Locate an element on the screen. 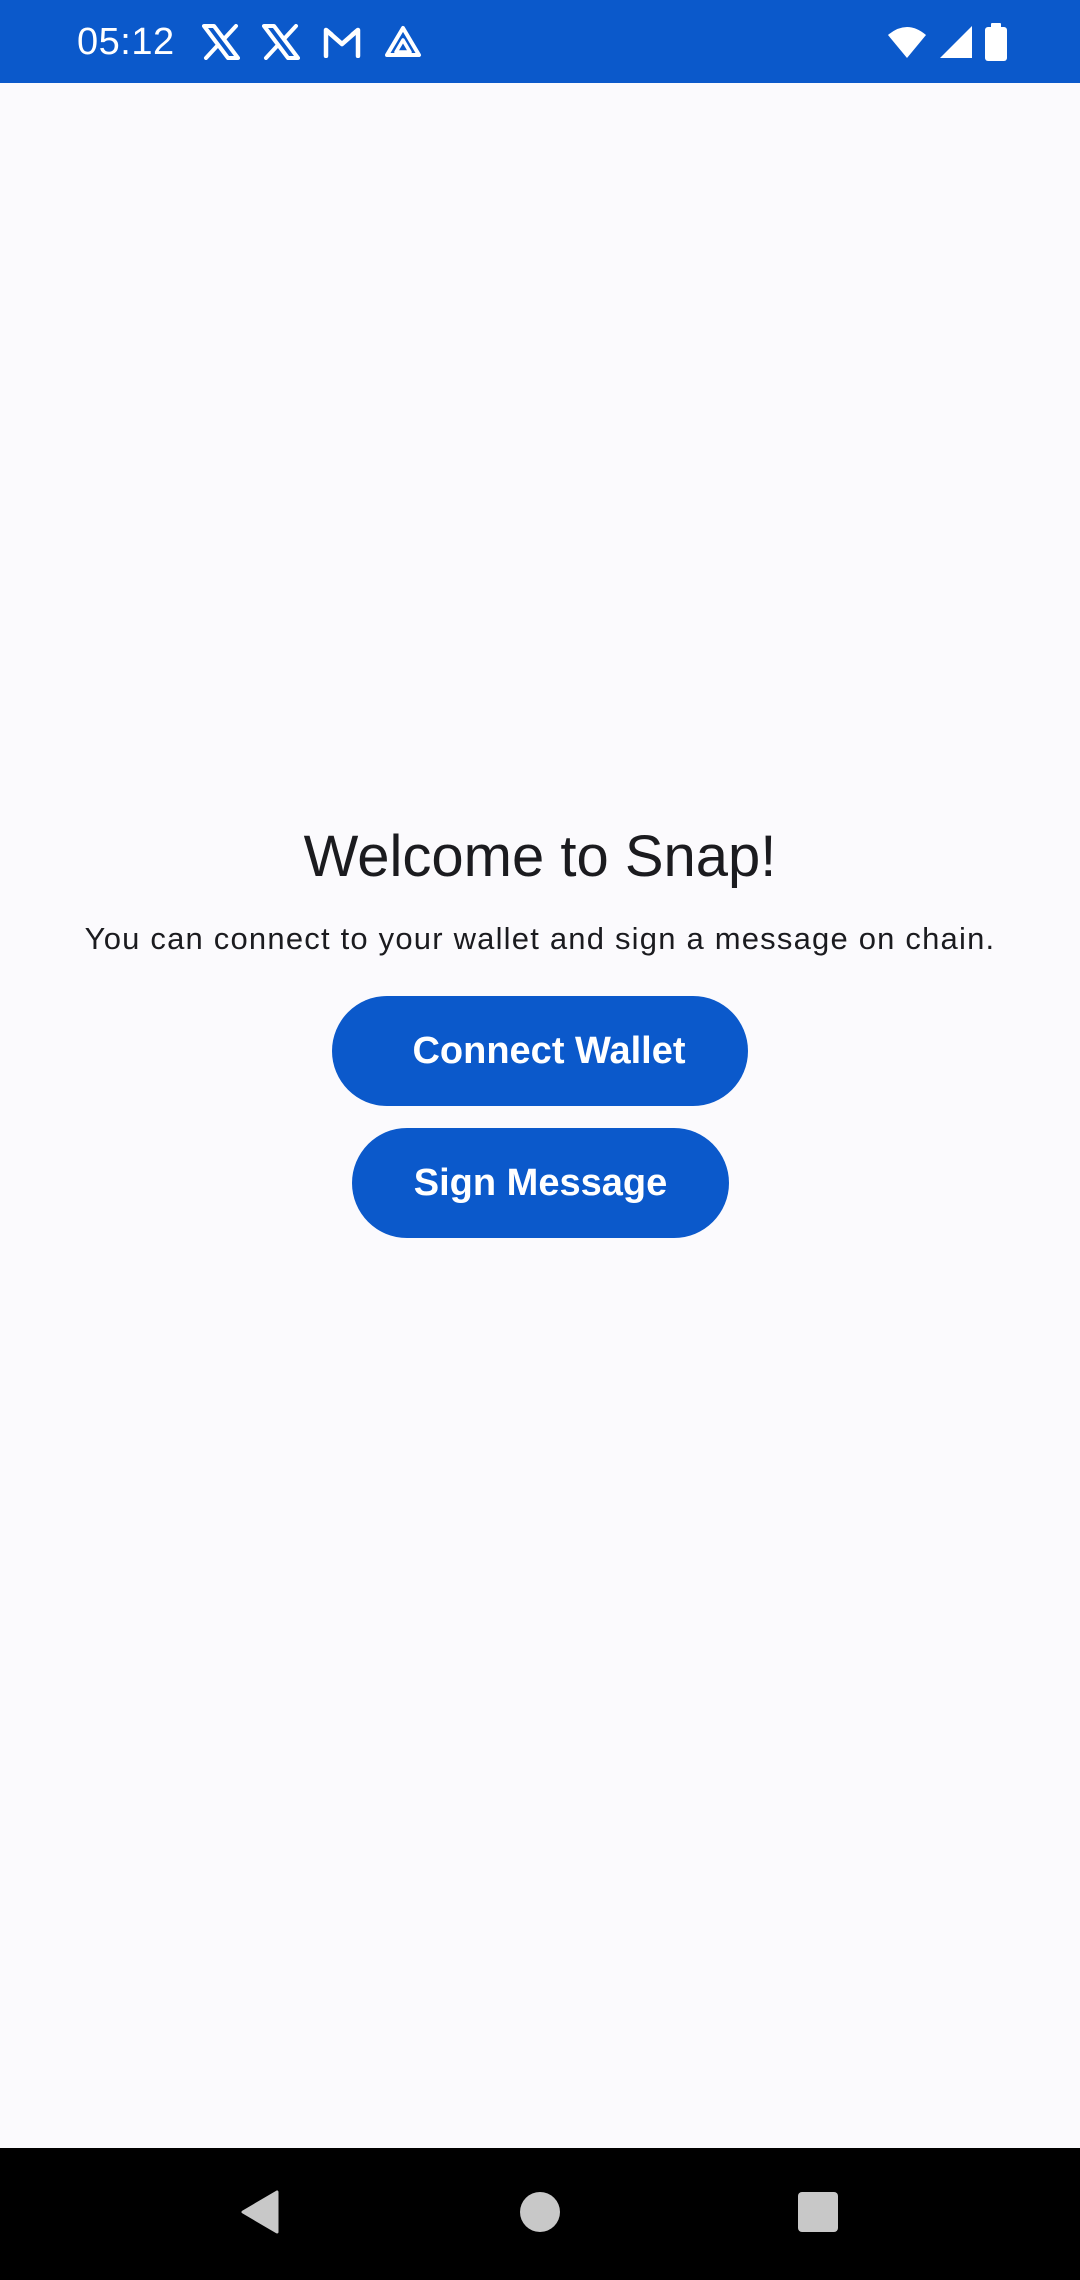  home-button is located at coordinates (540, 2214).